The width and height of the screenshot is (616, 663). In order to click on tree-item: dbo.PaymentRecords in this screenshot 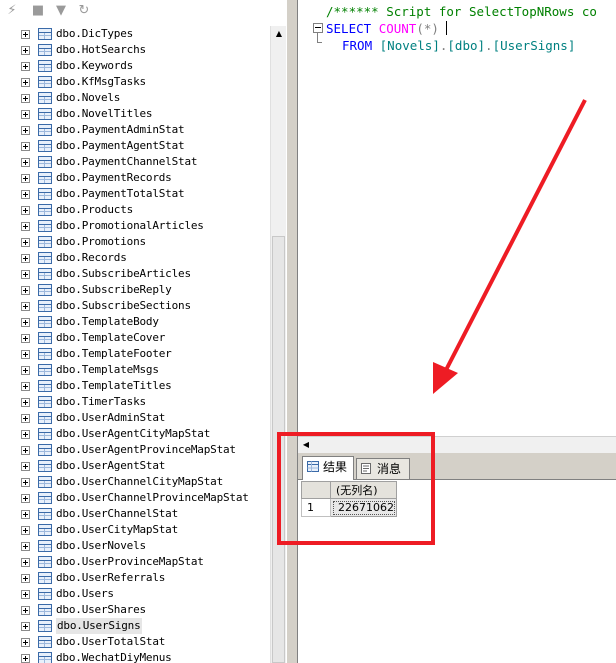, I will do `click(135, 178)`.